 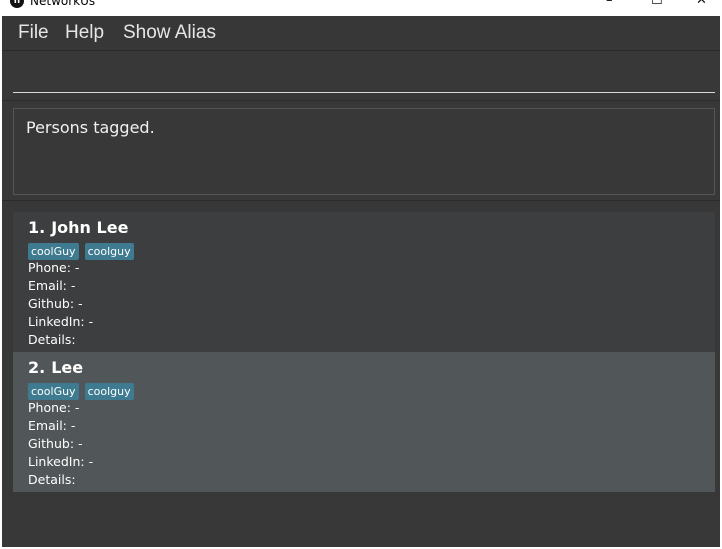 I want to click on result-message: Persons tagged., so click(x=90, y=127).